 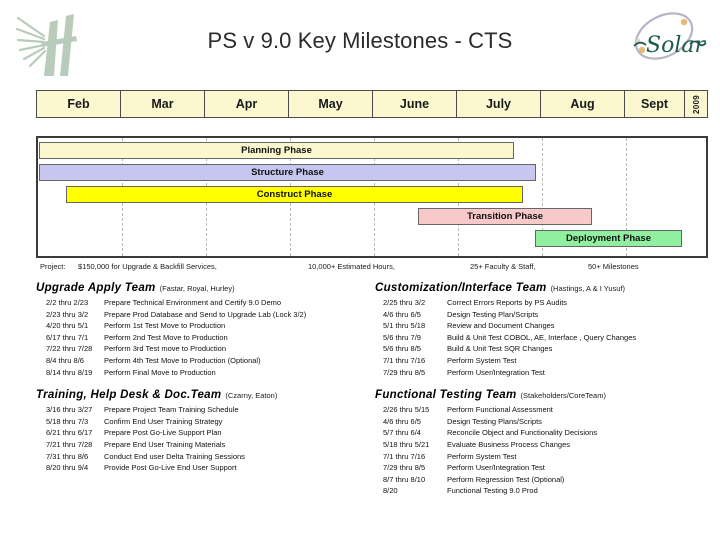 I want to click on month-cell-apr: Apr, so click(x=247, y=104).